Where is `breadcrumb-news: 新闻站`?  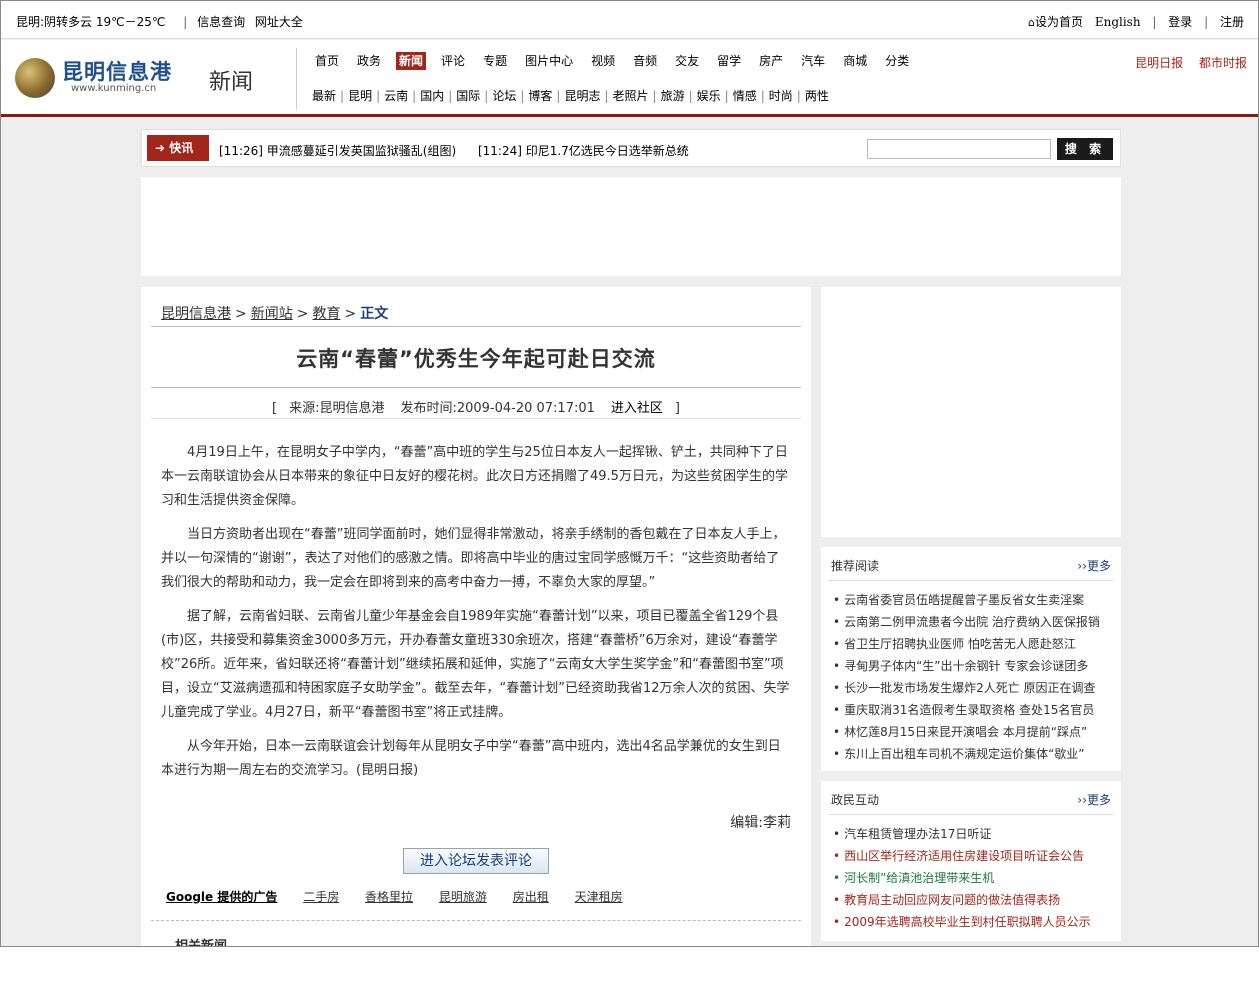 breadcrumb-news: 新闻站 is located at coordinates (272, 314).